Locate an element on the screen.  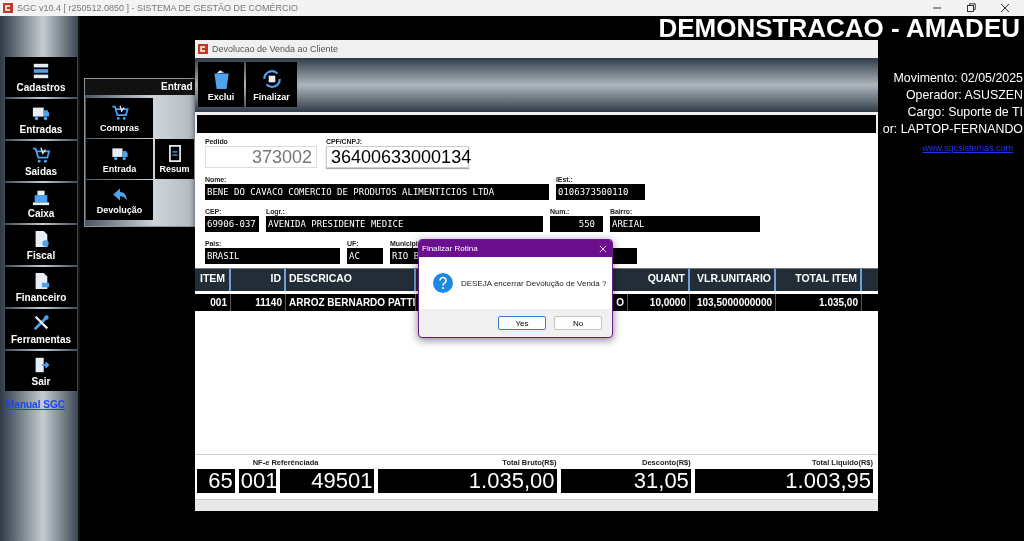
table-cell: 001 is located at coordinates (214, 302).